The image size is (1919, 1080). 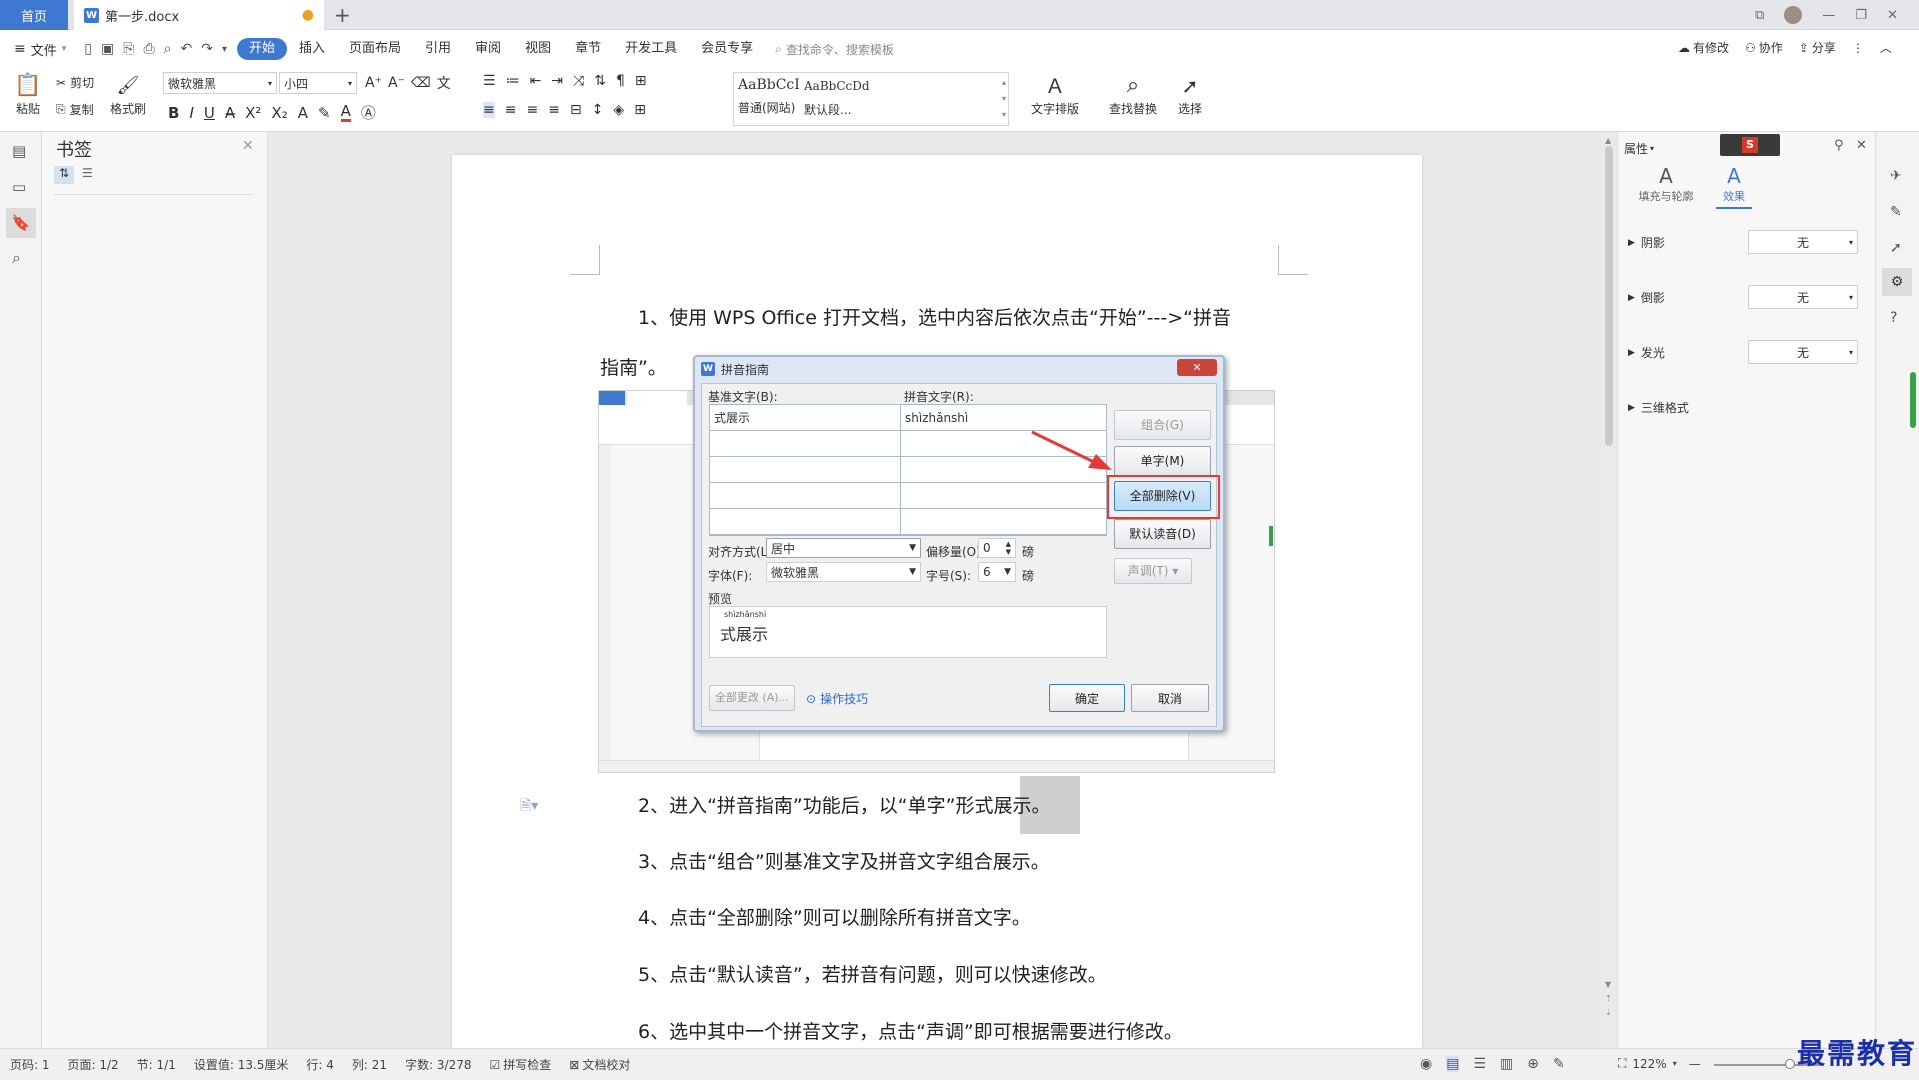 What do you see at coordinates (599, 1064) in the screenshot?
I see `proofread-button: ⊠ 文档校对` at bounding box center [599, 1064].